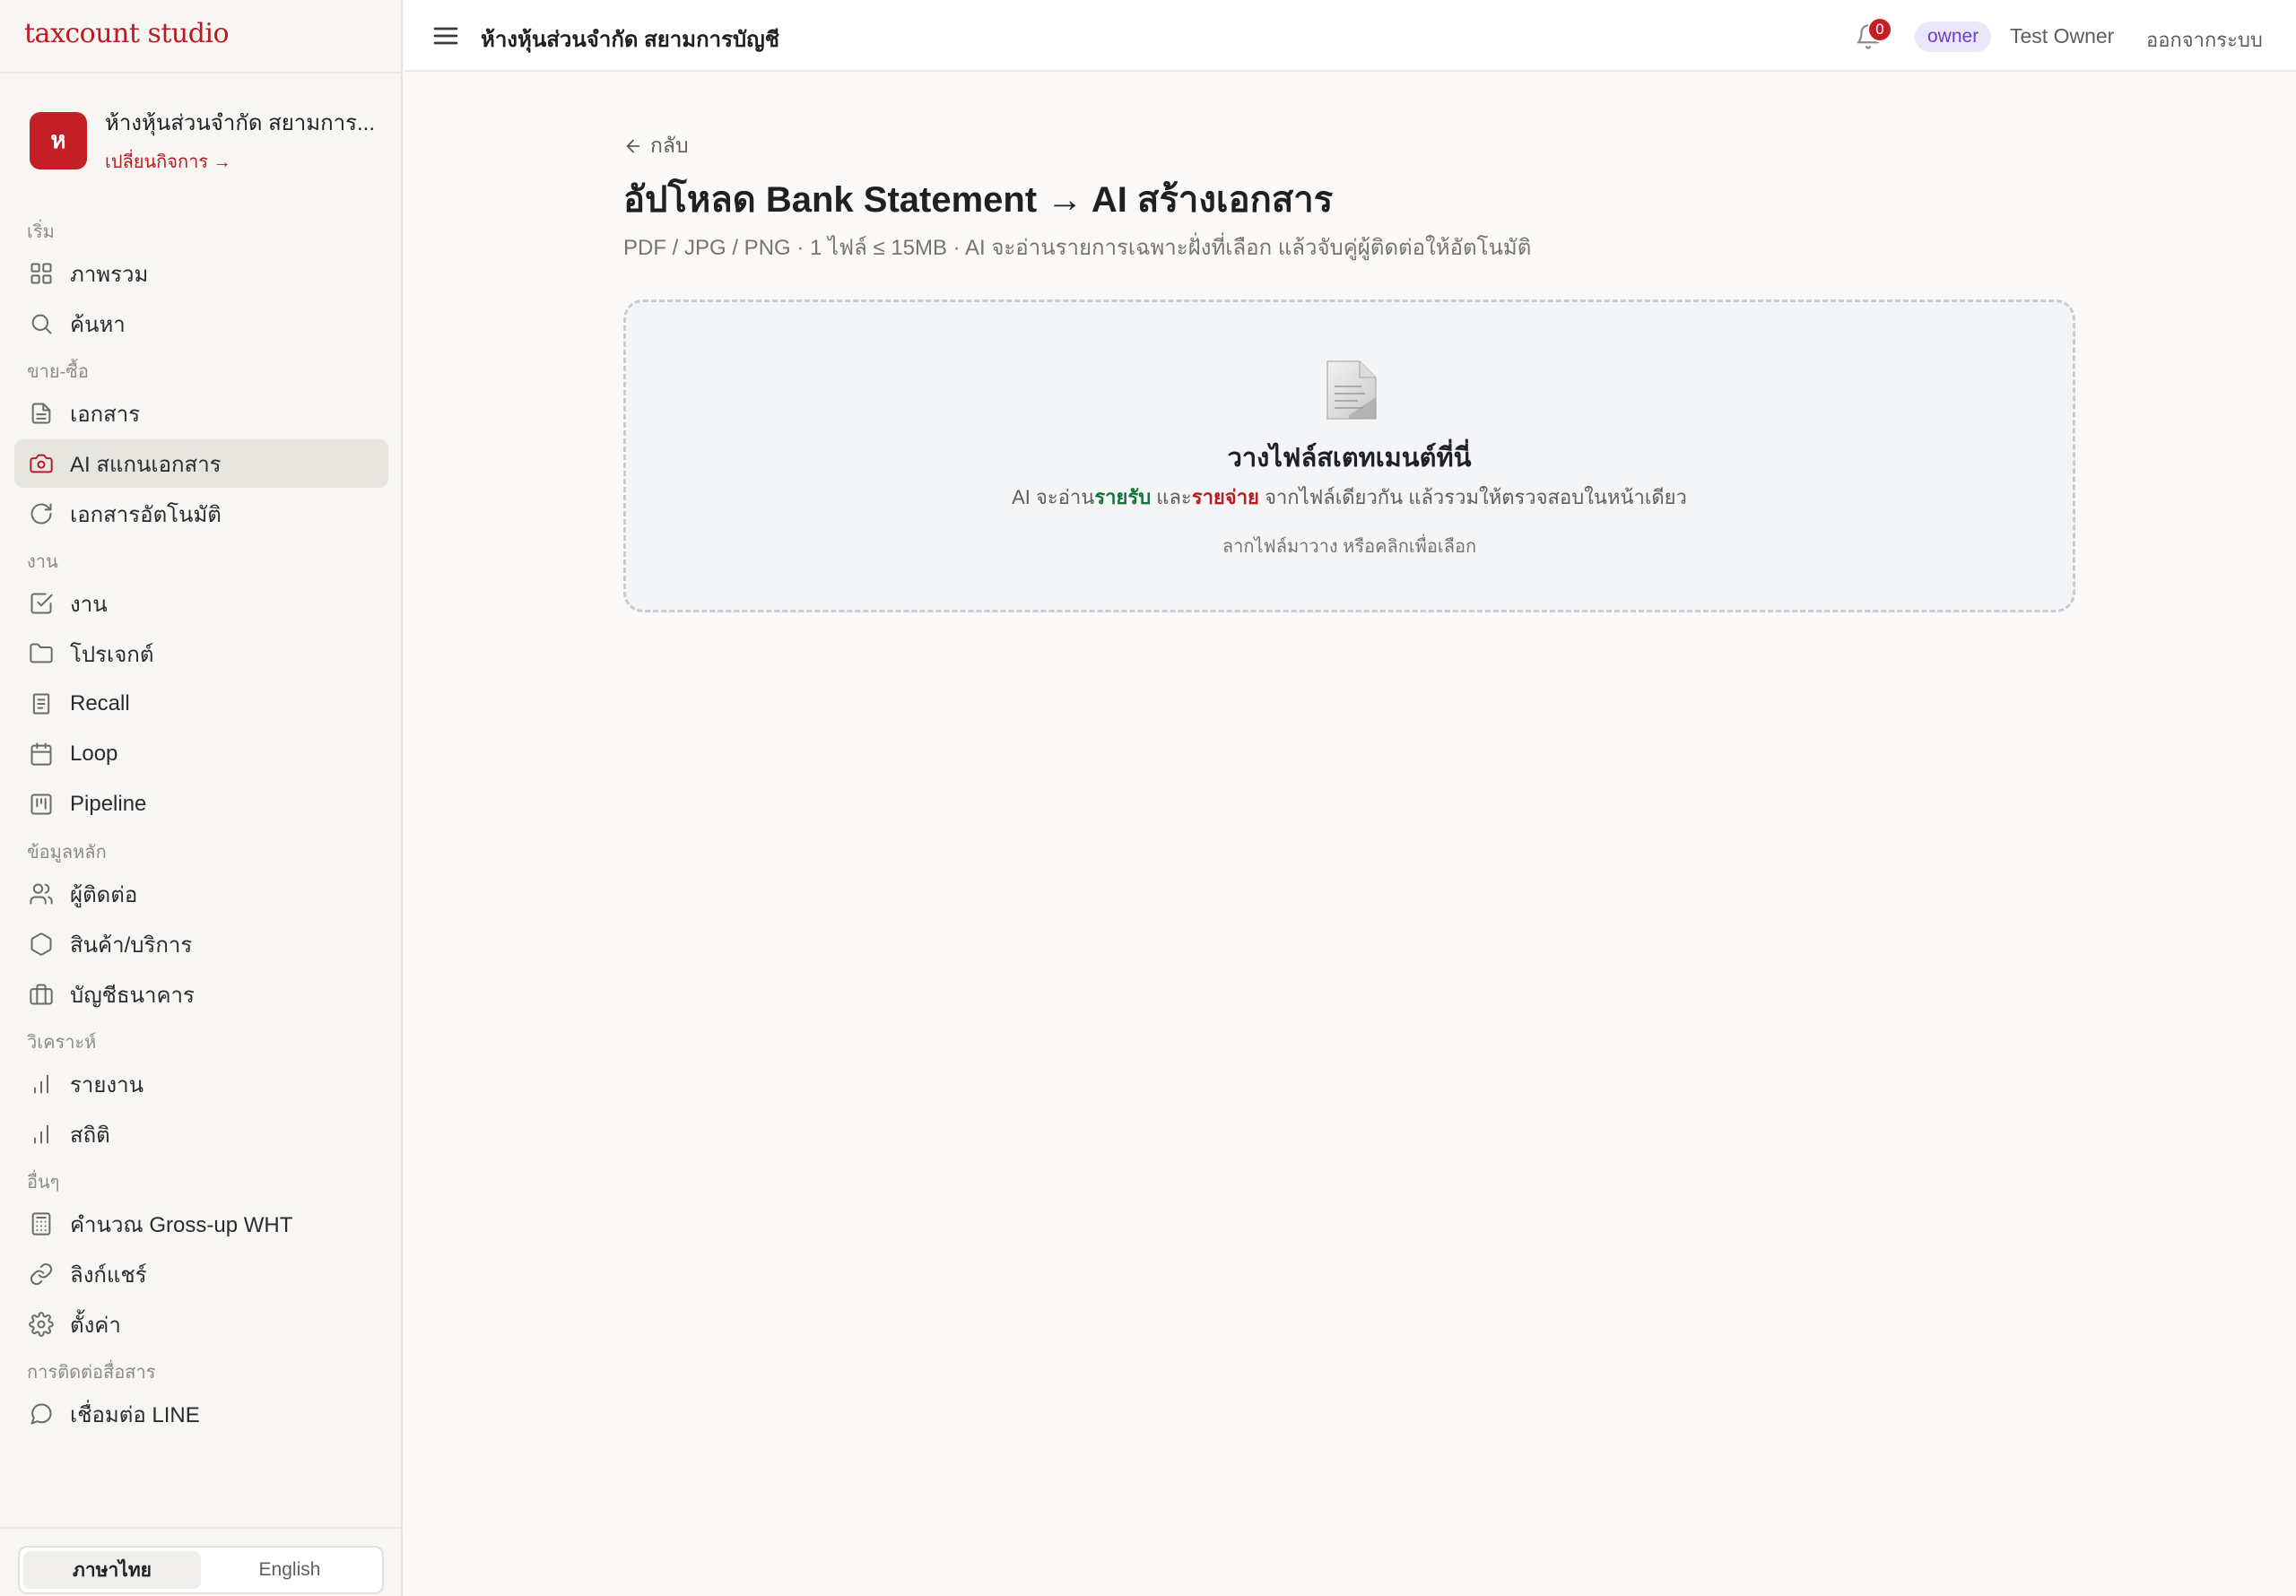 Image resolution: width=2296 pixels, height=1596 pixels. Describe the element at coordinates (41, 1324) in the screenshot. I see `gear-icon` at that location.